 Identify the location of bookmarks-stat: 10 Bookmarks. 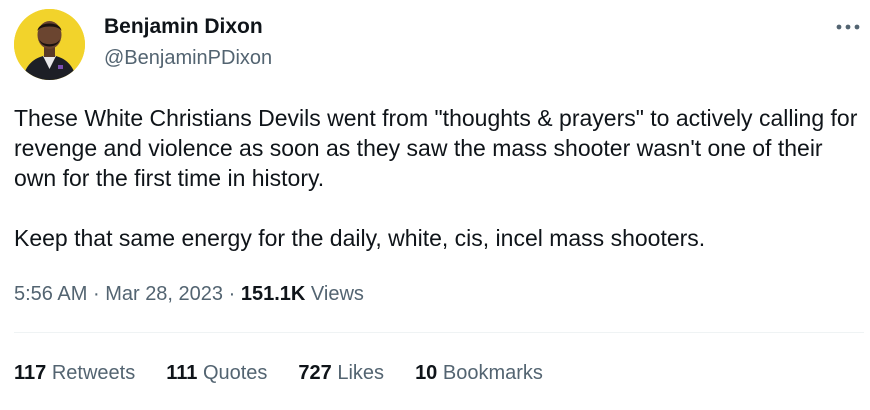
(479, 373).